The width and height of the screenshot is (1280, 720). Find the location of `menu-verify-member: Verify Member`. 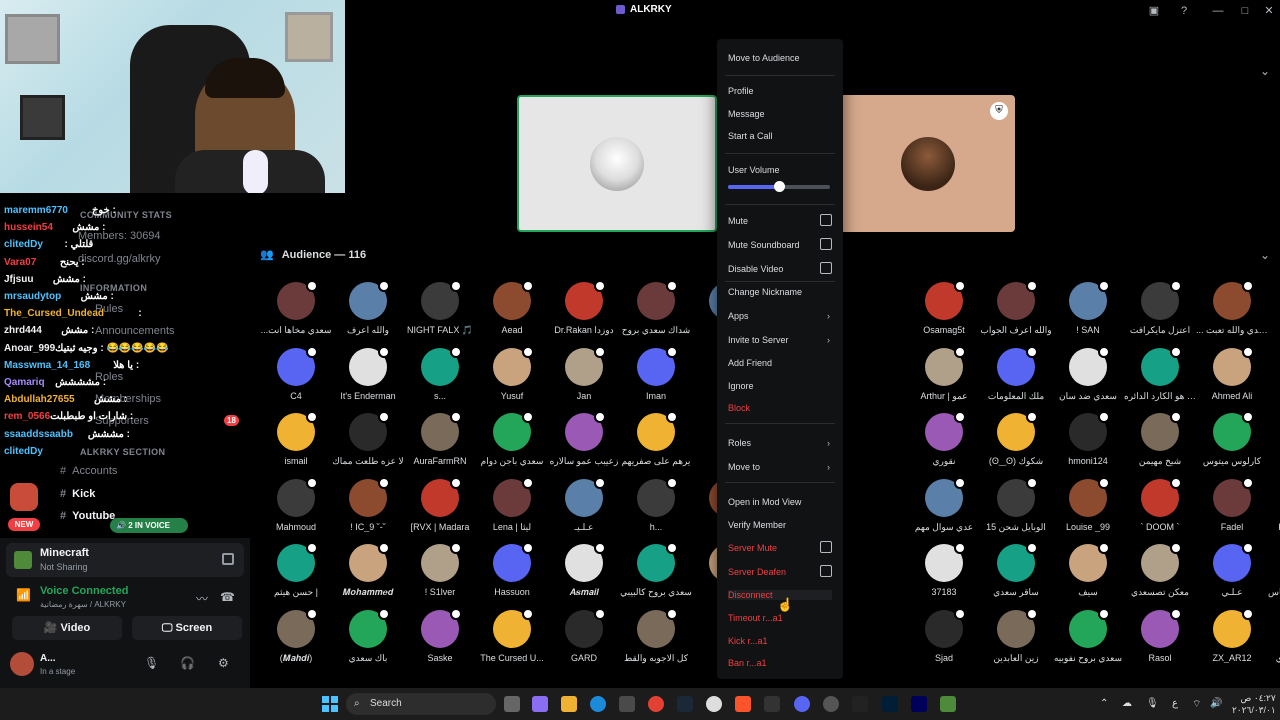

menu-verify-member: Verify Member is located at coordinates (780, 525).